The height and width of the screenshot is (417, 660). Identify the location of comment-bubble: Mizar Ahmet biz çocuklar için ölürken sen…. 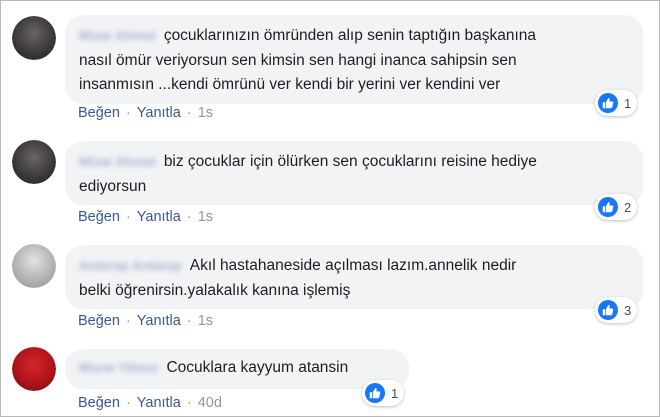
(354, 173).